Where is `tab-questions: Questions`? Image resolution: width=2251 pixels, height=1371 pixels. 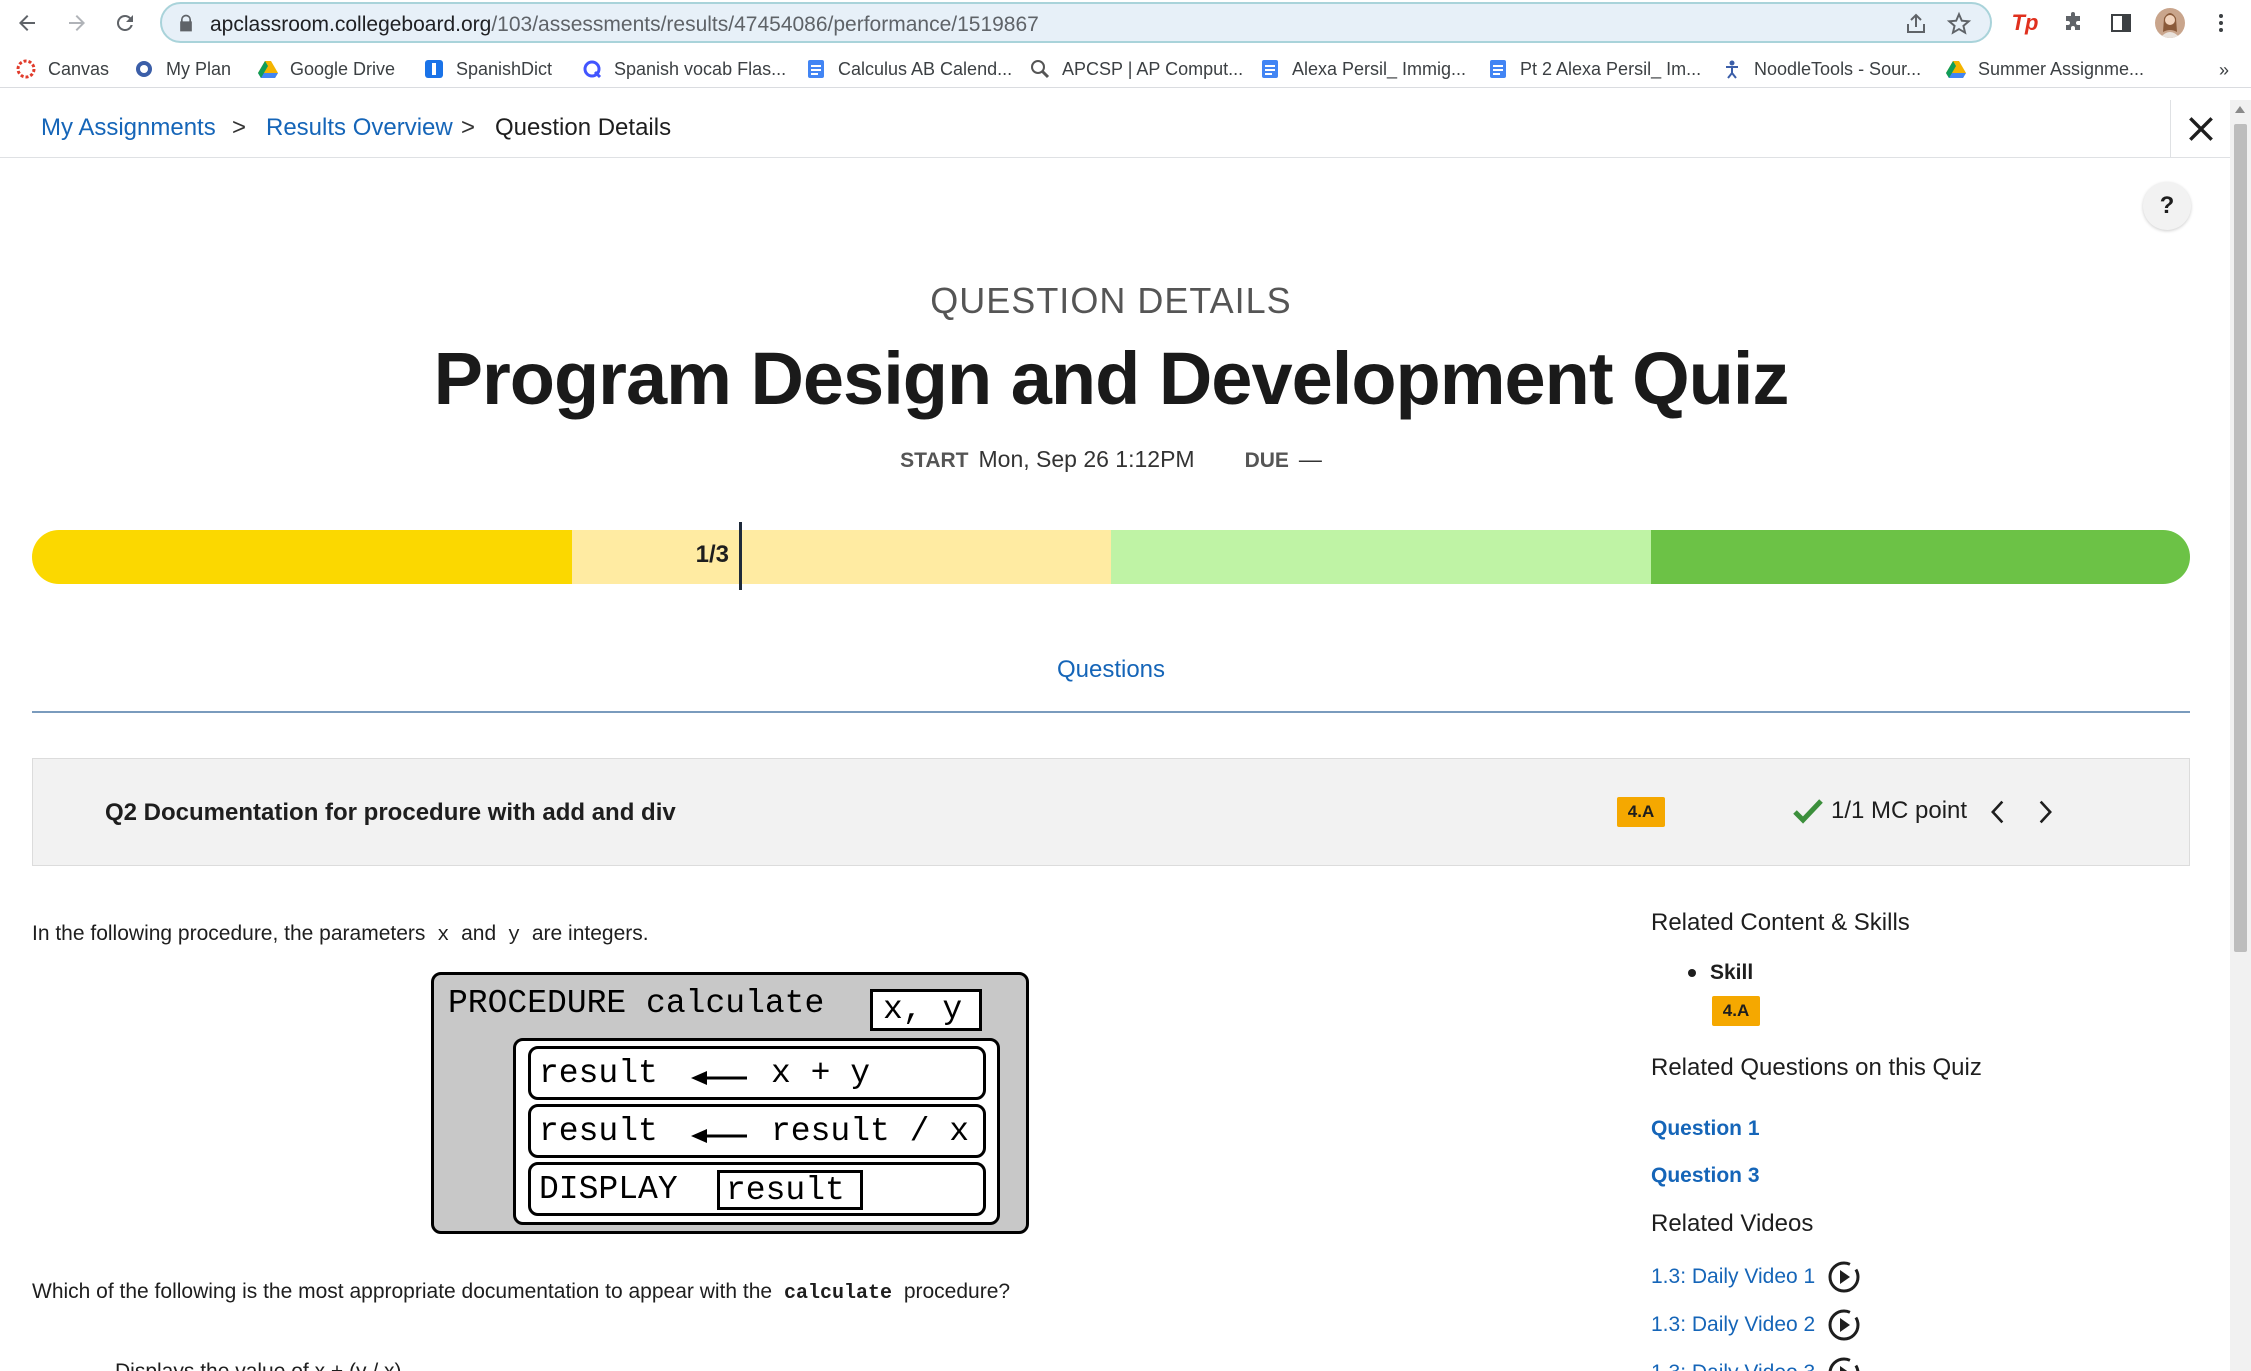 tab-questions: Questions is located at coordinates (1111, 670).